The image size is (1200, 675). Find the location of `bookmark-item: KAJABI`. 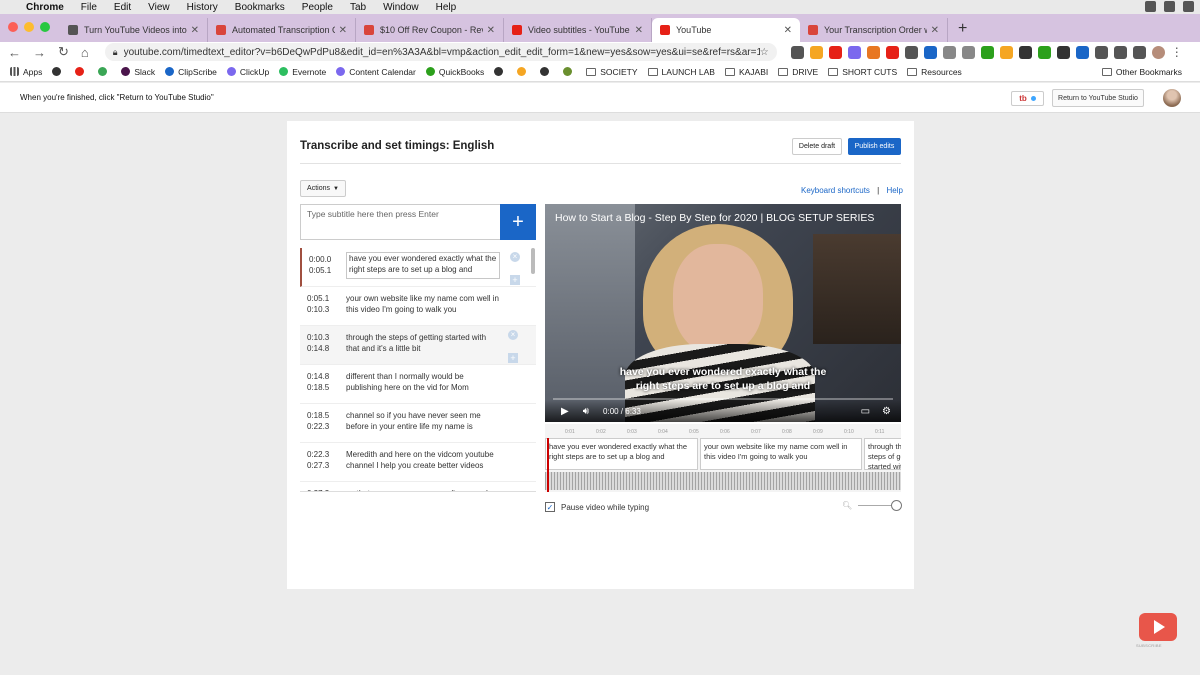

bookmark-item: KAJABI is located at coordinates (746, 72).